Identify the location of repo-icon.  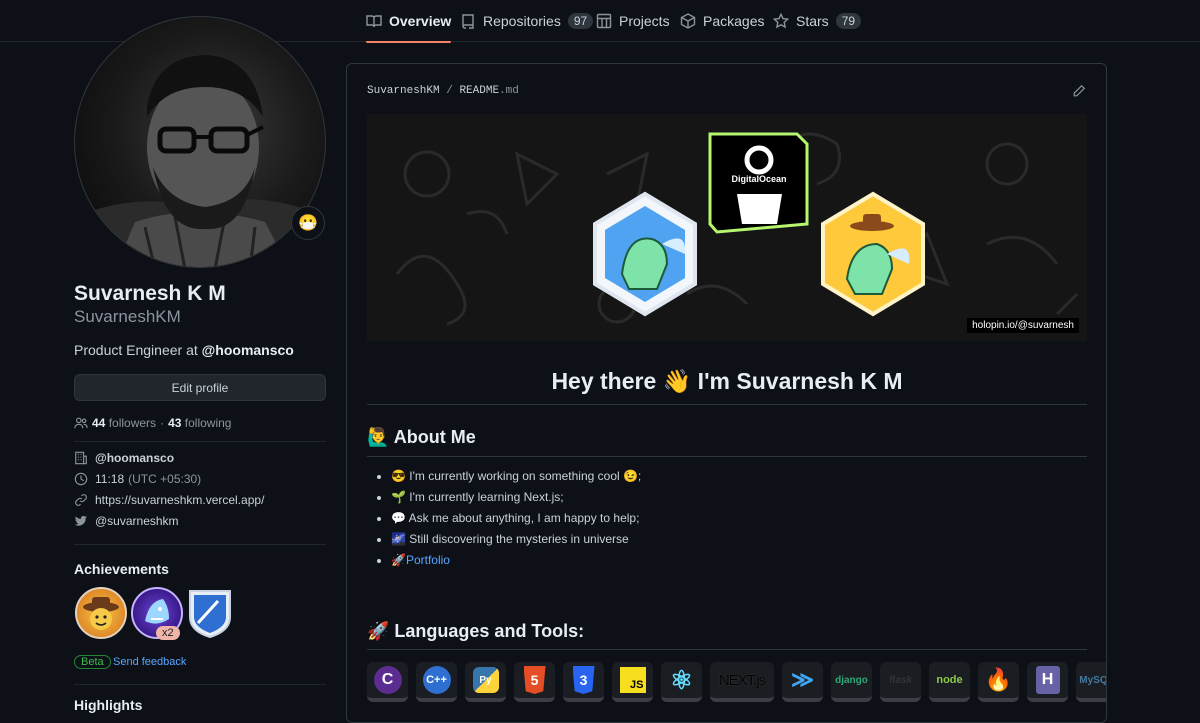
(468, 21).